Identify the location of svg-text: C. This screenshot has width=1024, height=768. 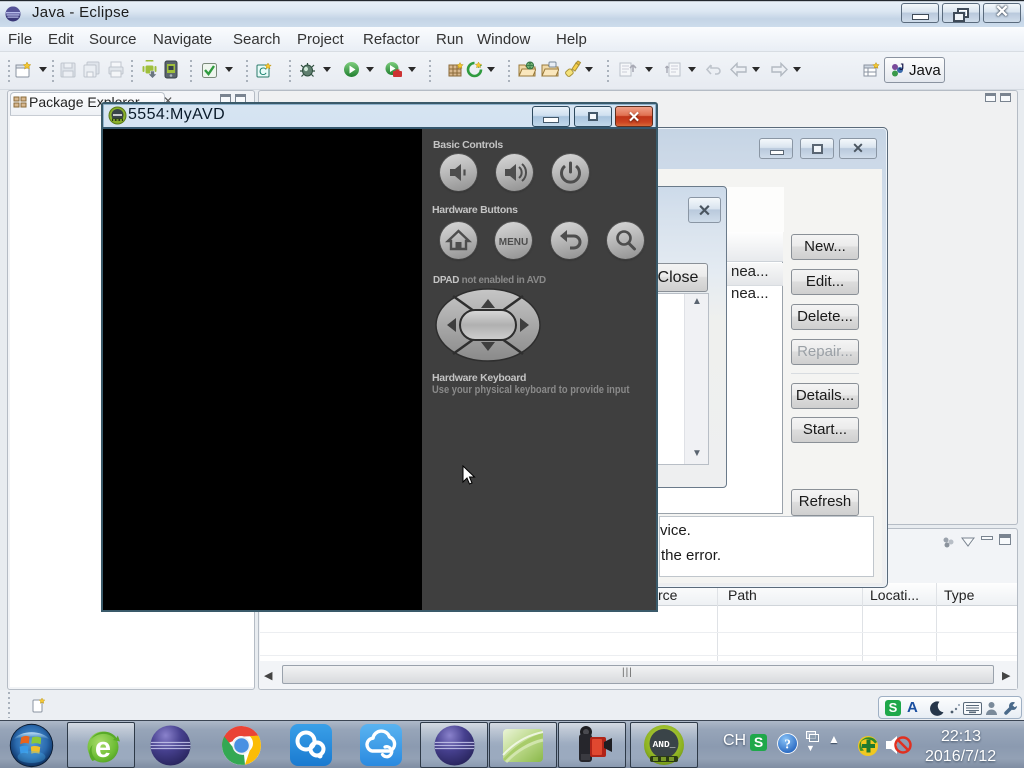
(263, 72).